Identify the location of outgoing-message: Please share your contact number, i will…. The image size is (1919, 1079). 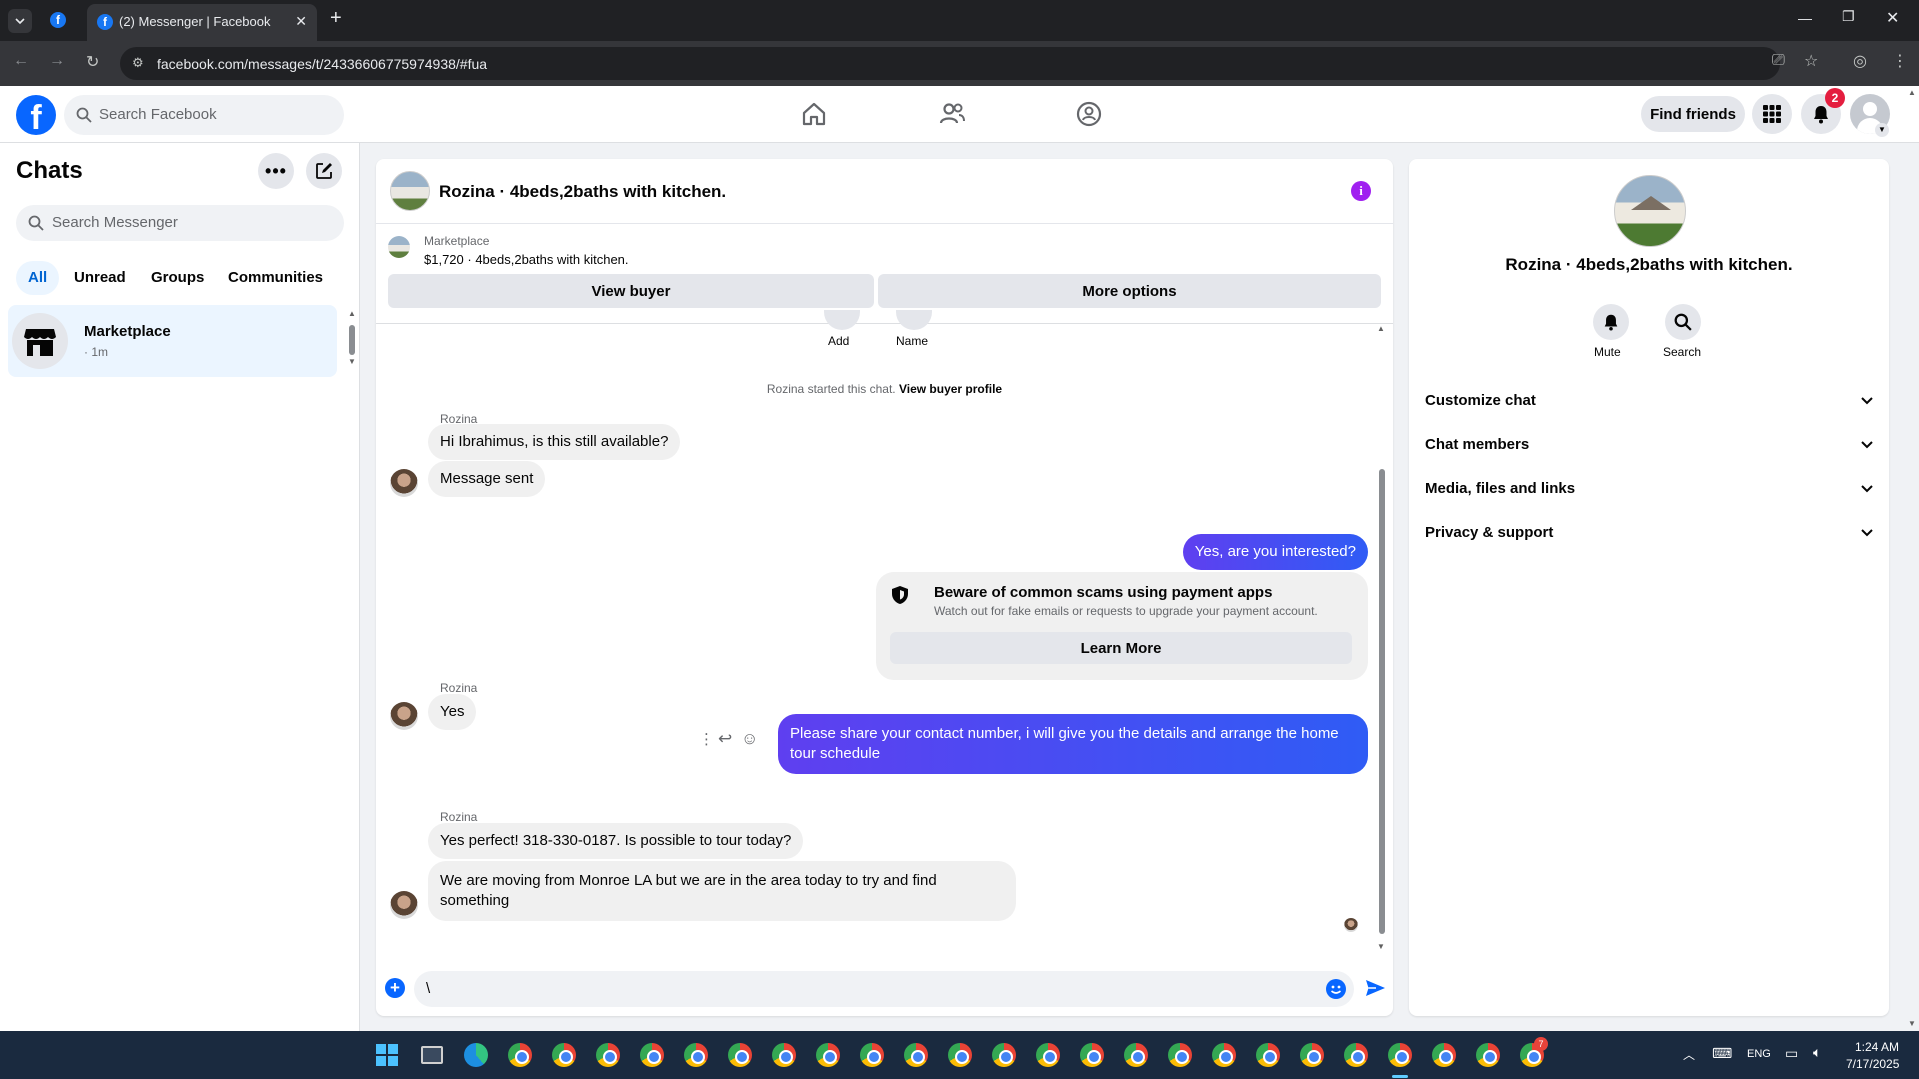
(1073, 744).